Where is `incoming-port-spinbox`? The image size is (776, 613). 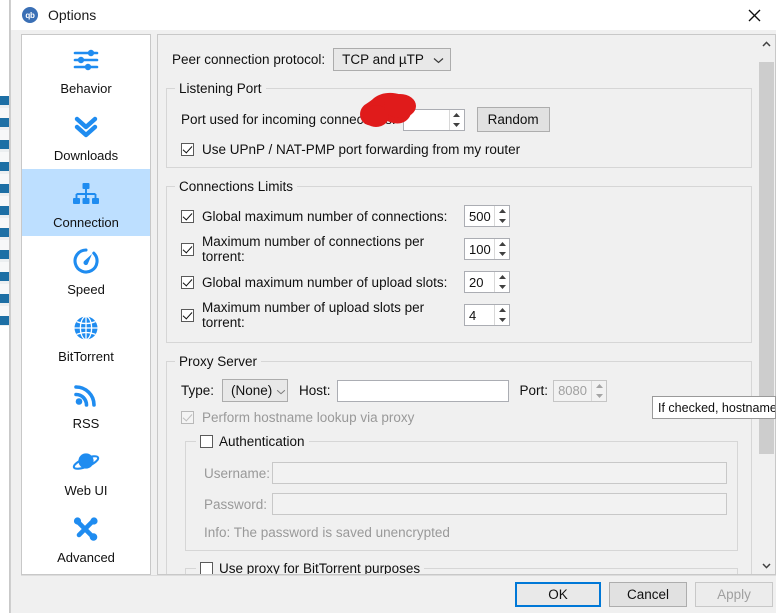
incoming-port-spinbox is located at coordinates (433, 119).